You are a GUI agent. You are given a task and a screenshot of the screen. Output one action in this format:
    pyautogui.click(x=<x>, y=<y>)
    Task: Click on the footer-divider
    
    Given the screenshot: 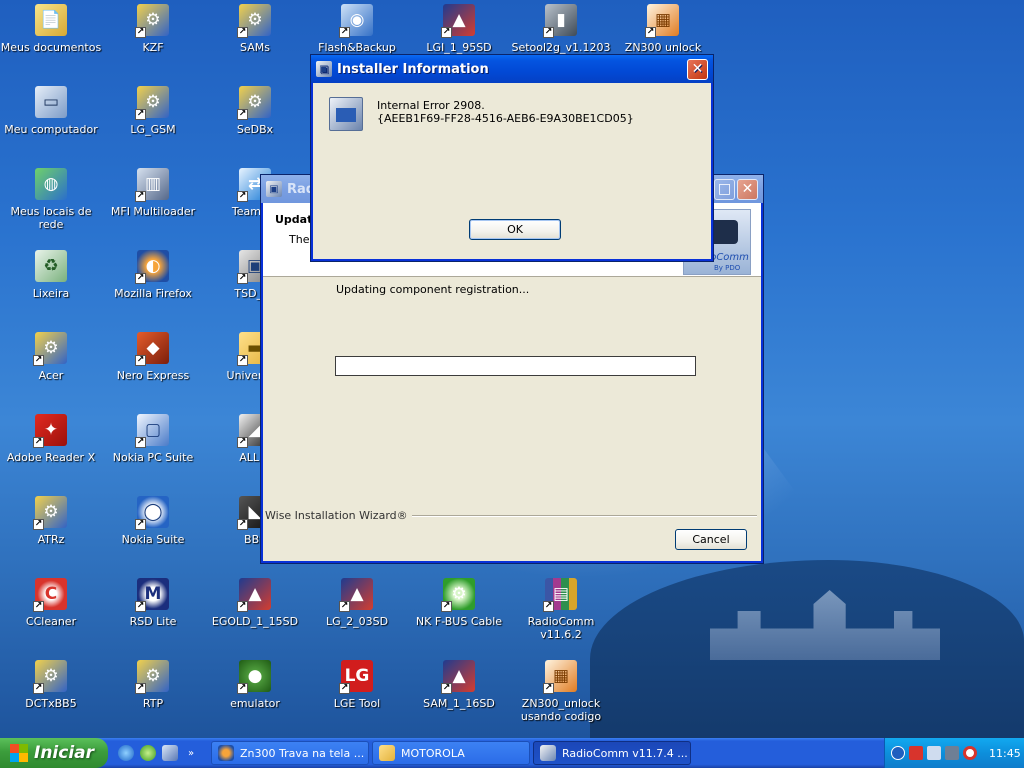 What is the action you would take?
    pyautogui.click(x=574, y=516)
    